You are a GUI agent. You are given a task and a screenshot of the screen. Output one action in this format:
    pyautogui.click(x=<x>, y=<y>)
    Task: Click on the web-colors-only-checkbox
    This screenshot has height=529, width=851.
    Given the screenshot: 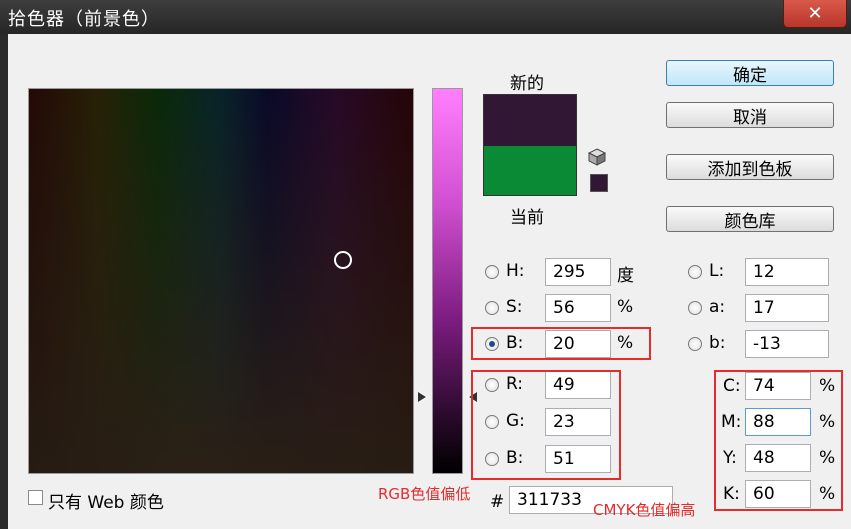 What is the action you would take?
    pyautogui.click(x=35, y=497)
    